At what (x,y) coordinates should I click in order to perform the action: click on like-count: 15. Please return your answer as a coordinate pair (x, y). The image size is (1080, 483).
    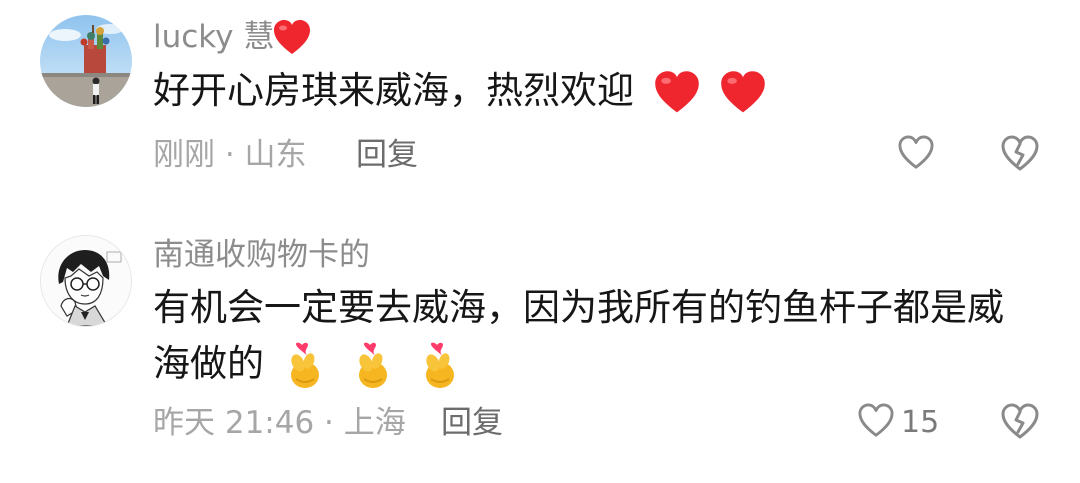
    Looking at the image, I should click on (920, 422).